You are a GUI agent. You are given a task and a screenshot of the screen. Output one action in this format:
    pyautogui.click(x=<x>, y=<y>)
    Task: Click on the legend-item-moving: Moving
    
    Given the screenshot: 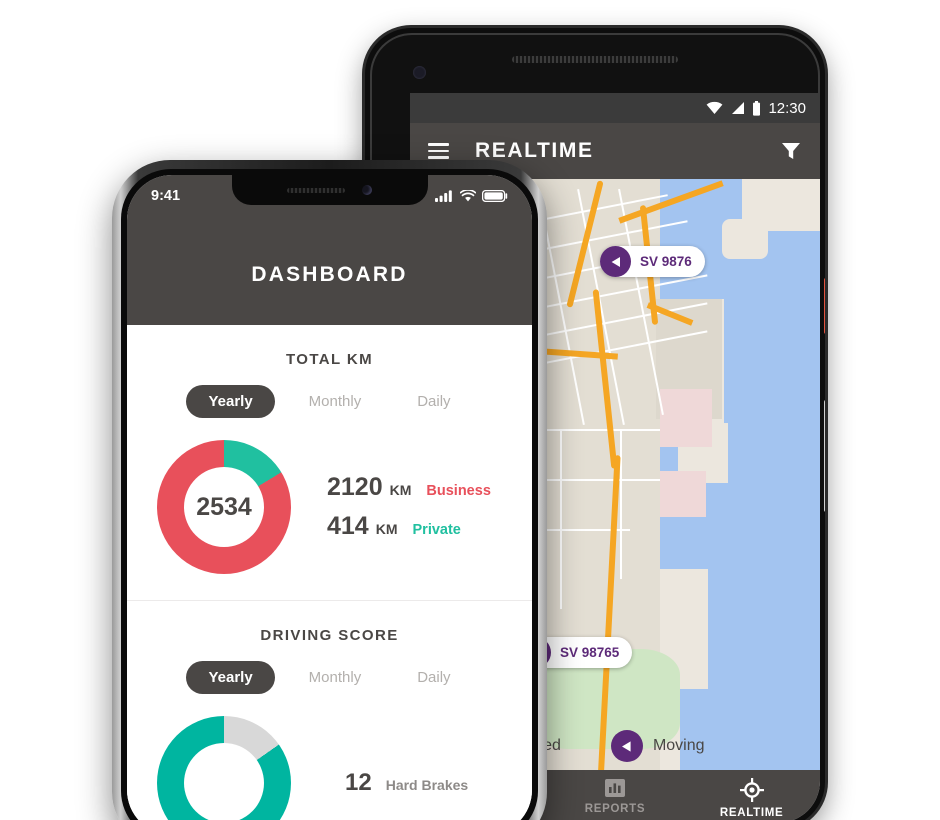 What is the action you would take?
    pyautogui.click(x=657, y=746)
    